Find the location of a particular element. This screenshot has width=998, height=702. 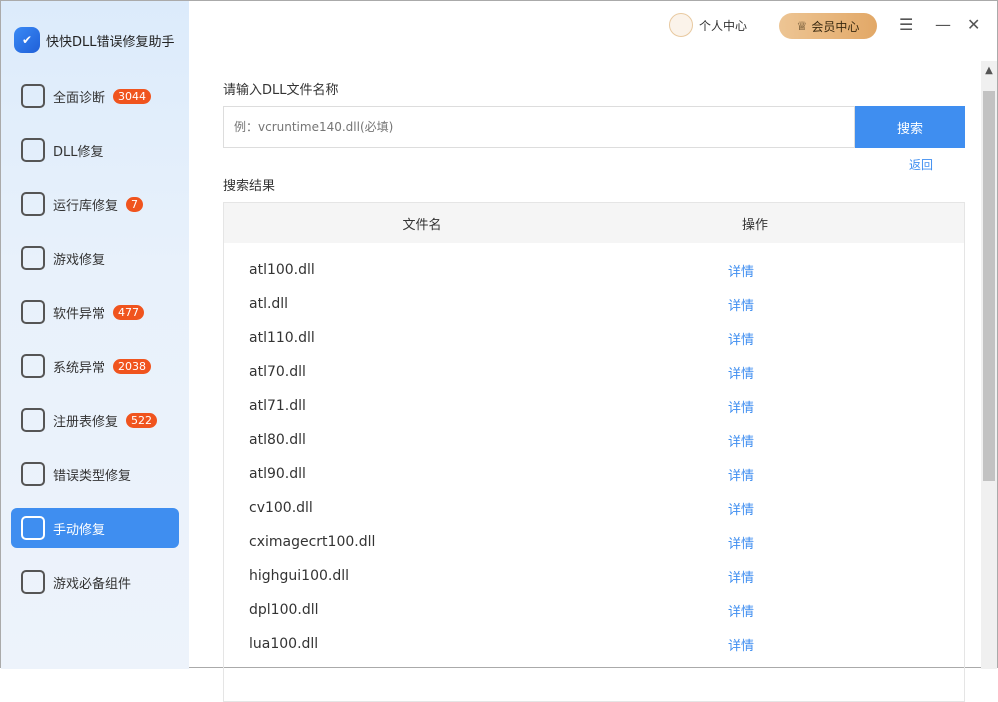

sidebar-item-2: 运行库修复 7 is located at coordinates (95, 204).